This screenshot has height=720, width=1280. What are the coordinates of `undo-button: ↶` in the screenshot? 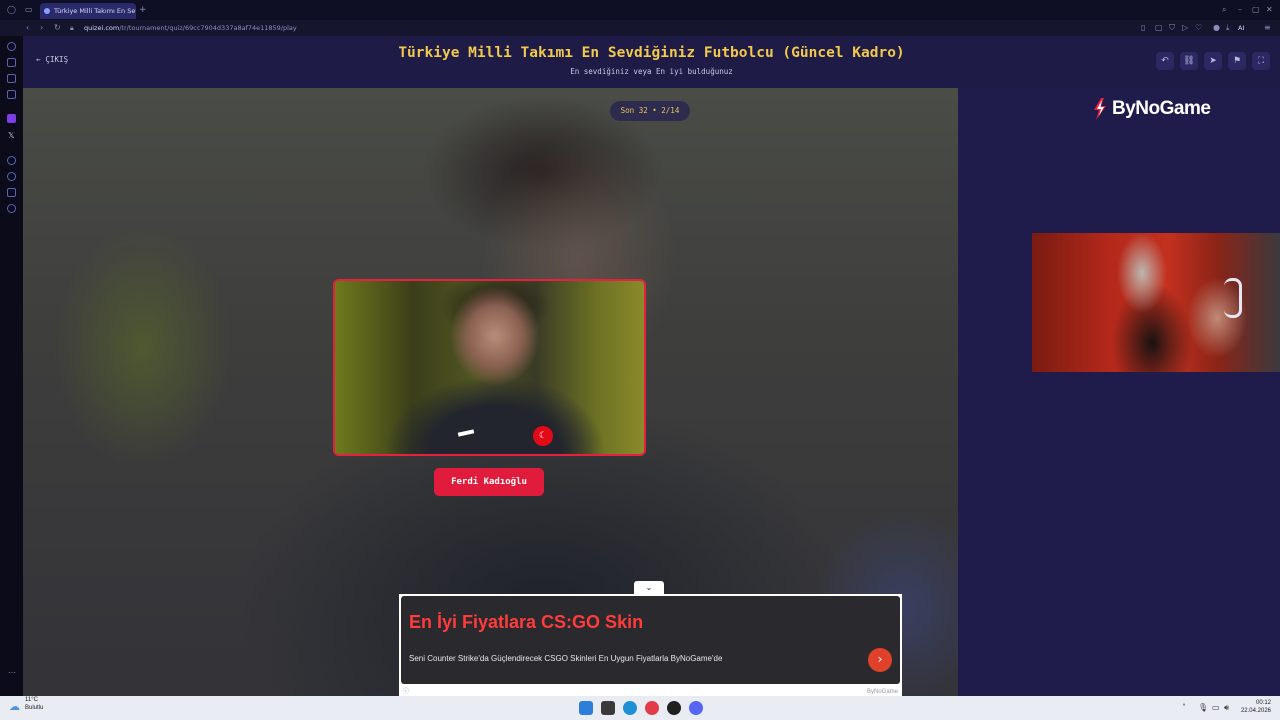 It's located at (1165, 61).